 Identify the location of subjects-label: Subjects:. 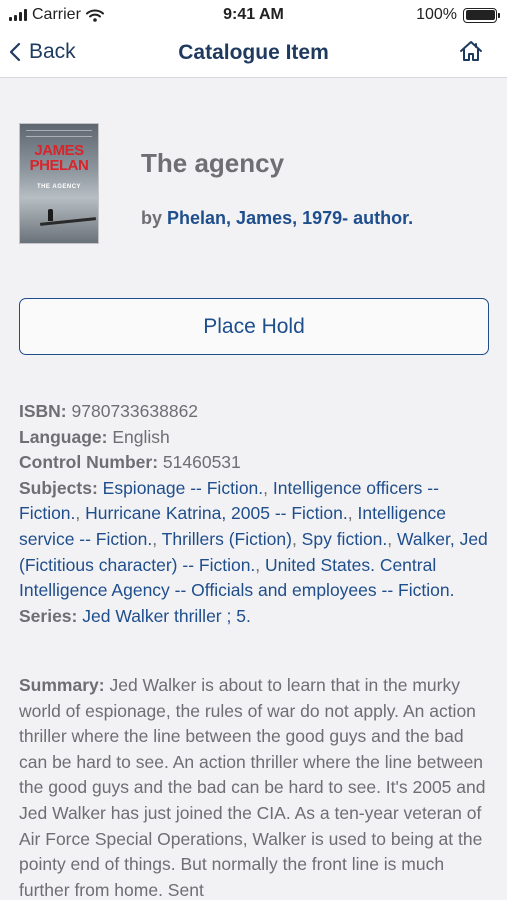
(58, 487).